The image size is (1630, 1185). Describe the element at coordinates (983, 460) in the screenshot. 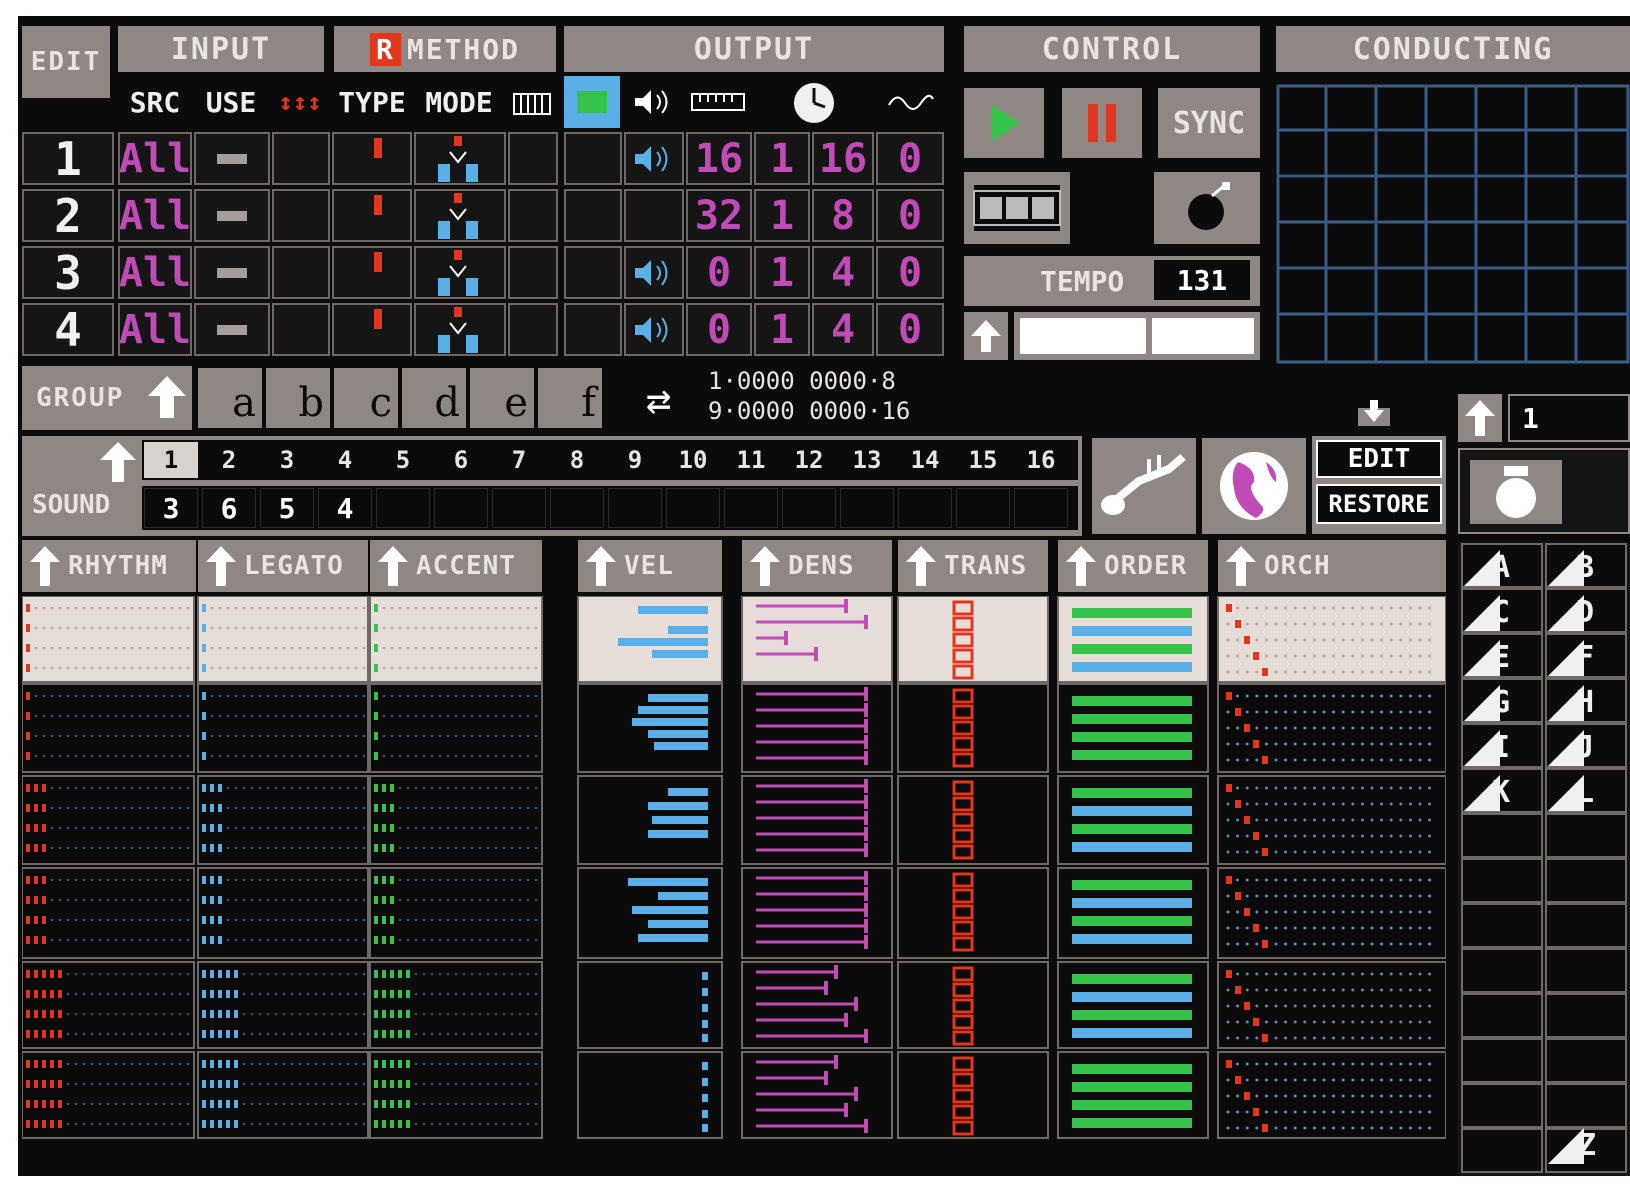

I see `sound-channel-15: 15` at that location.